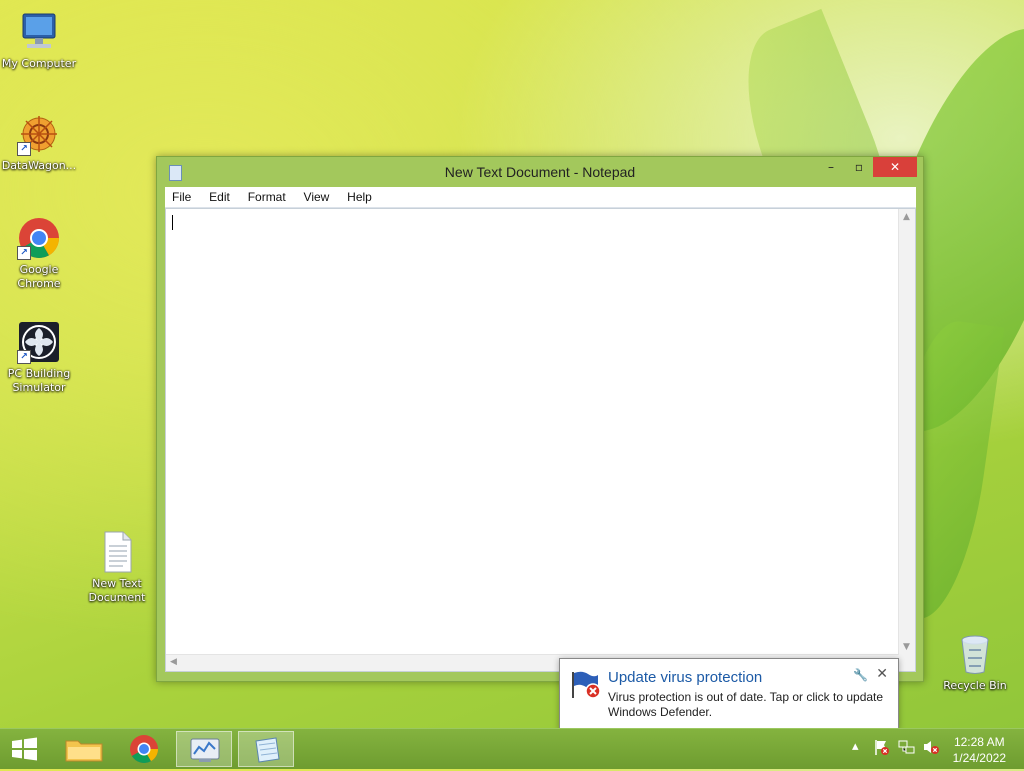  What do you see at coordinates (907, 749) in the screenshot?
I see `network-icon` at bounding box center [907, 749].